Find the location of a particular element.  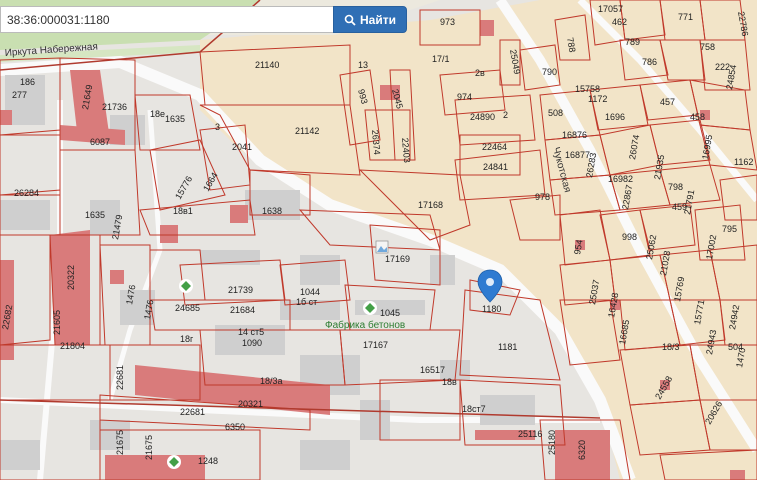

parcel-label: 21142 is located at coordinates (307, 131).